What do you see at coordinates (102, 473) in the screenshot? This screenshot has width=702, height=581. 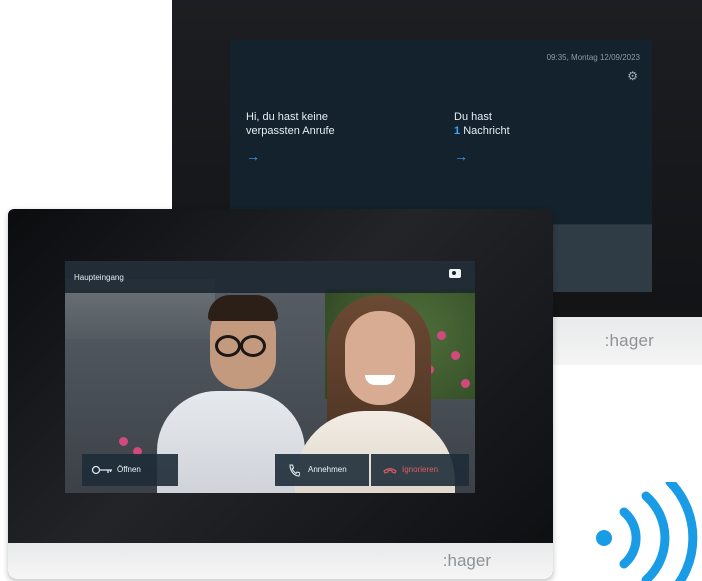 I see `key-icon` at bounding box center [102, 473].